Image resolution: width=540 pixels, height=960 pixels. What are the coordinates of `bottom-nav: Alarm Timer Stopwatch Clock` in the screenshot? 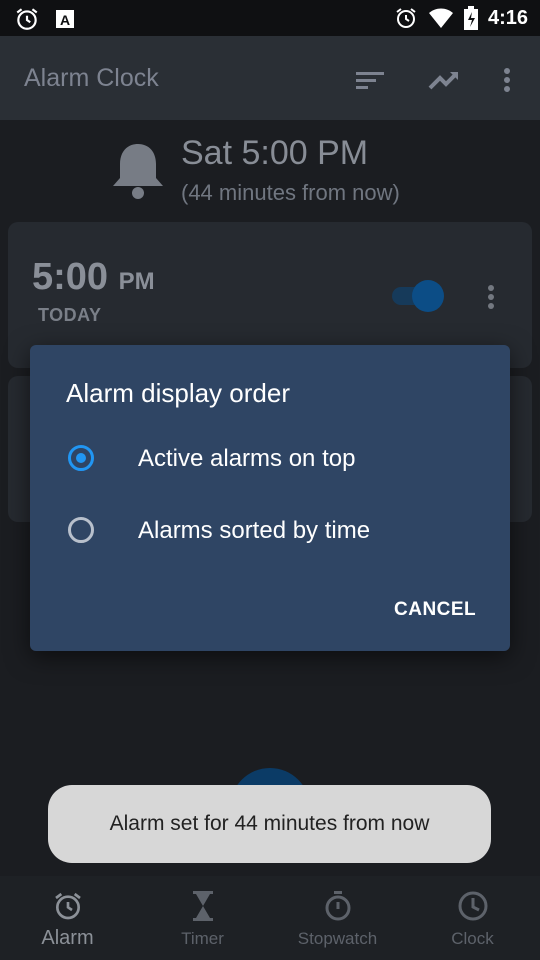 It's located at (270, 918).